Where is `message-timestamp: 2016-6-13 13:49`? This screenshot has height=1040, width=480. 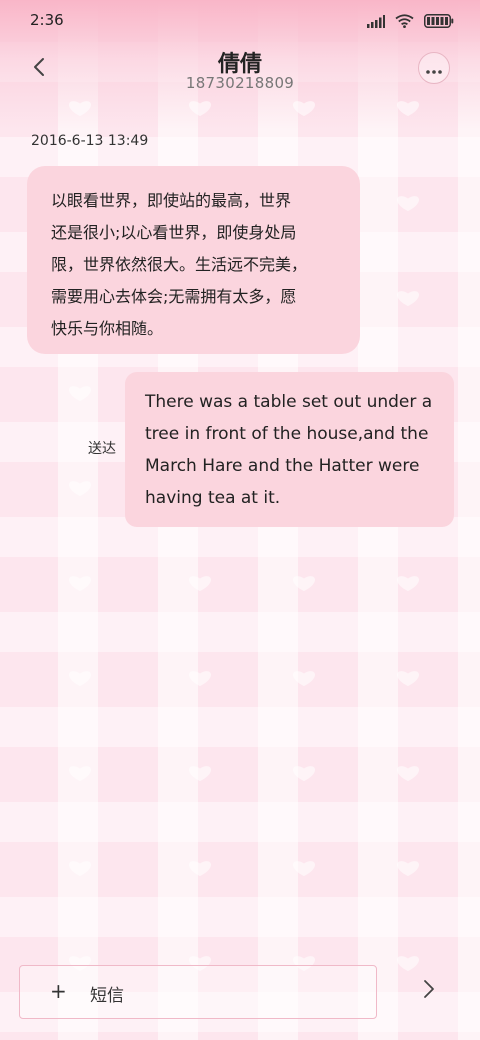 message-timestamp: 2016-6-13 13:49 is located at coordinates (90, 141).